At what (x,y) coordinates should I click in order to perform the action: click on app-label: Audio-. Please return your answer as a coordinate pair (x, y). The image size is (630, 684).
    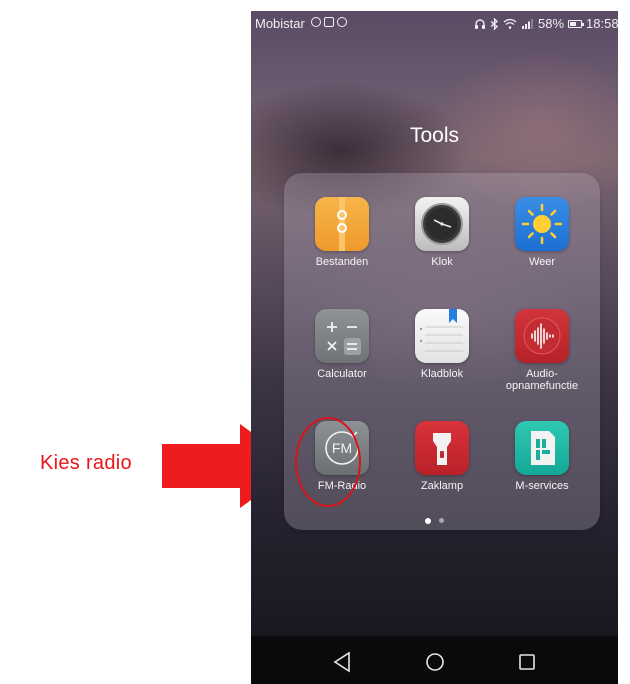
    Looking at the image, I should click on (542, 374).